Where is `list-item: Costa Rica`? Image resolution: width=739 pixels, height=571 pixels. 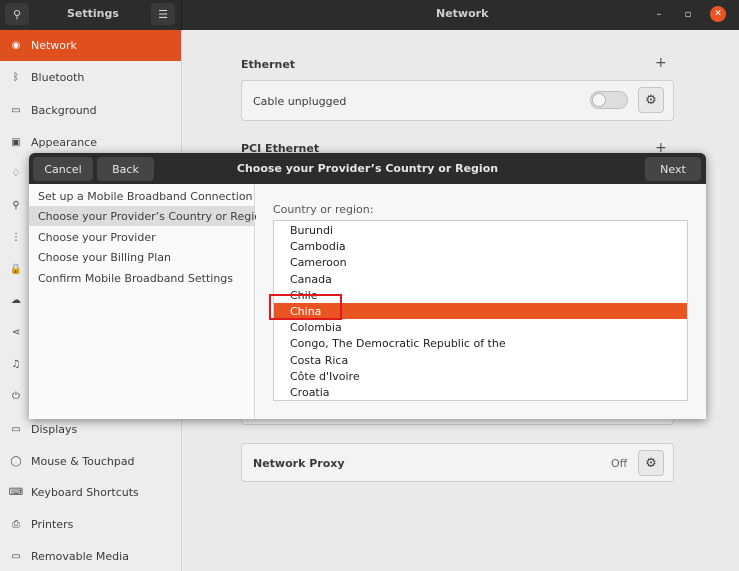 list-item: Costa Rica is located at coordinates (480, 360).